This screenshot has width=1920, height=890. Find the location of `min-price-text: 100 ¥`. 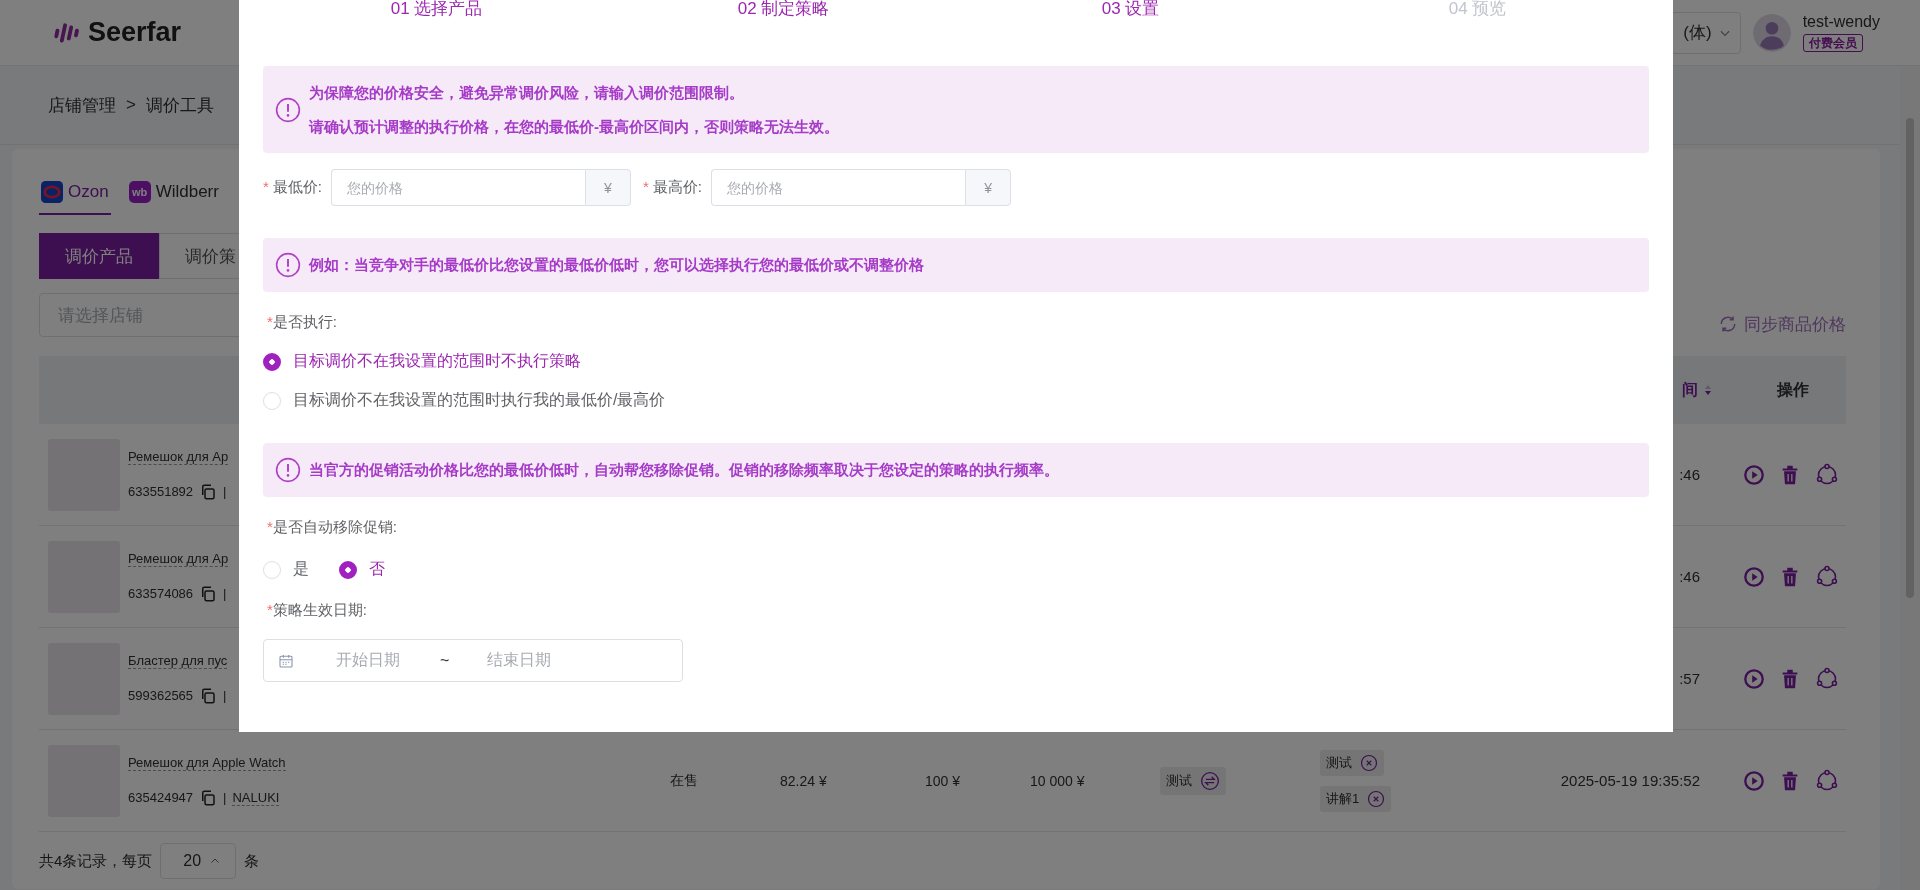

min-price-text: 100 ¥ is located at coordinates (943, 780).